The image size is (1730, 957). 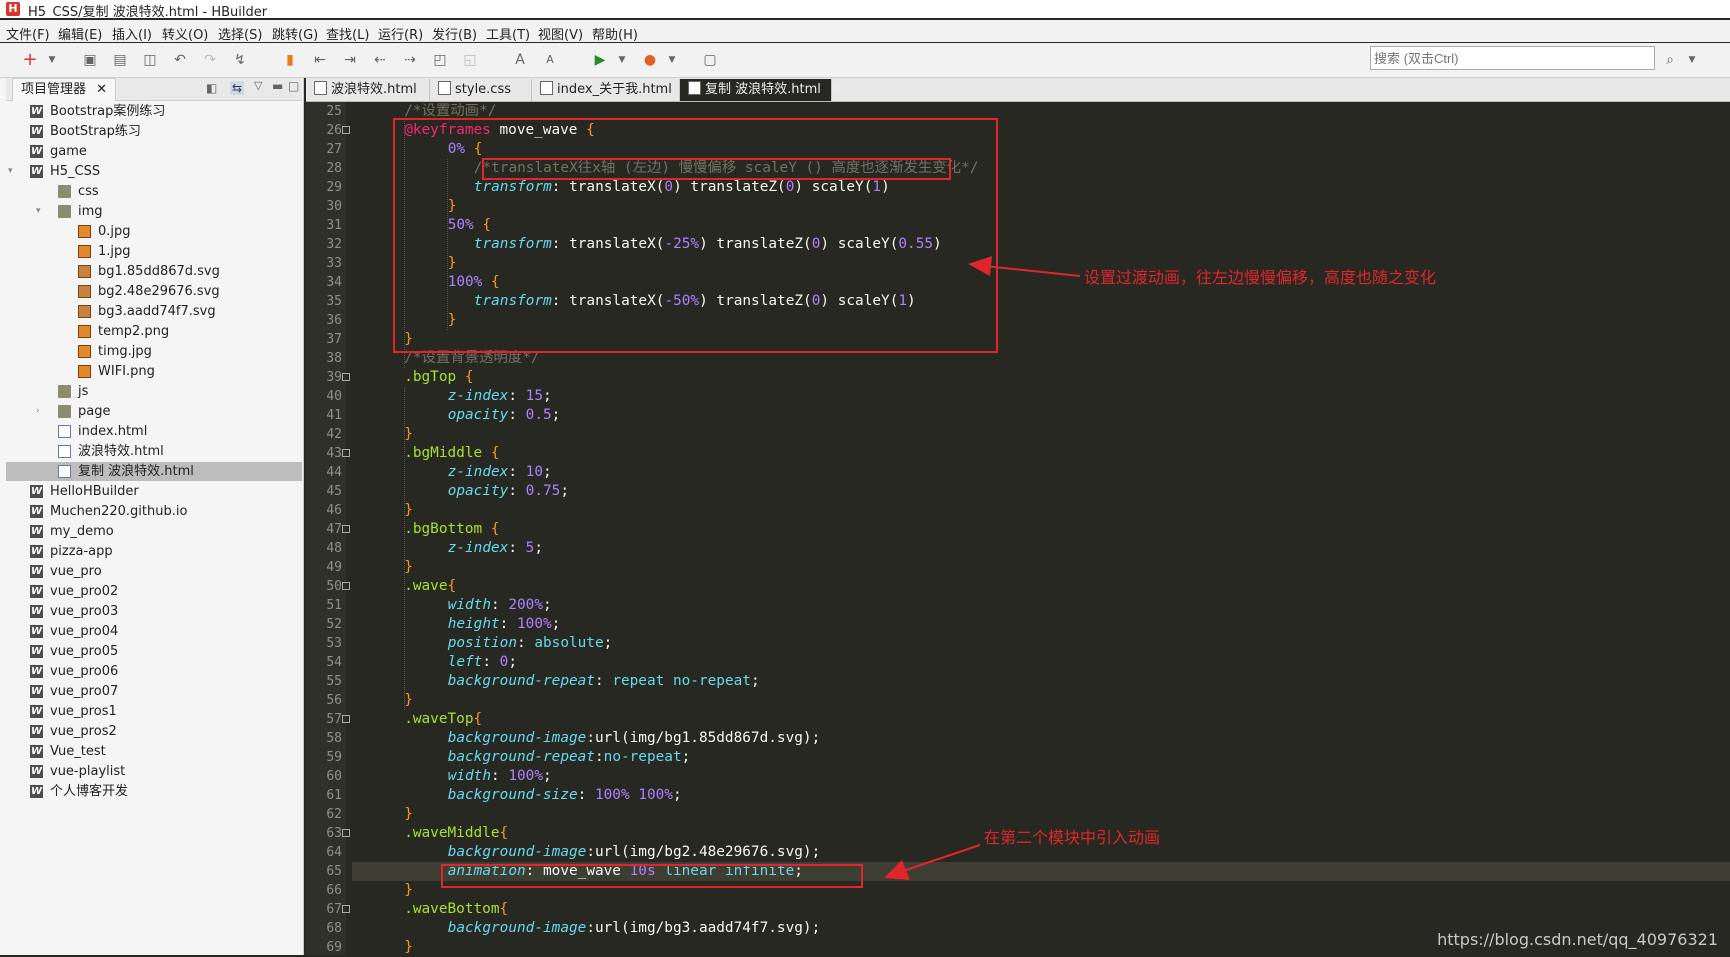 I want to click on menu-item: 查找(L), so click(x=347, y=33).